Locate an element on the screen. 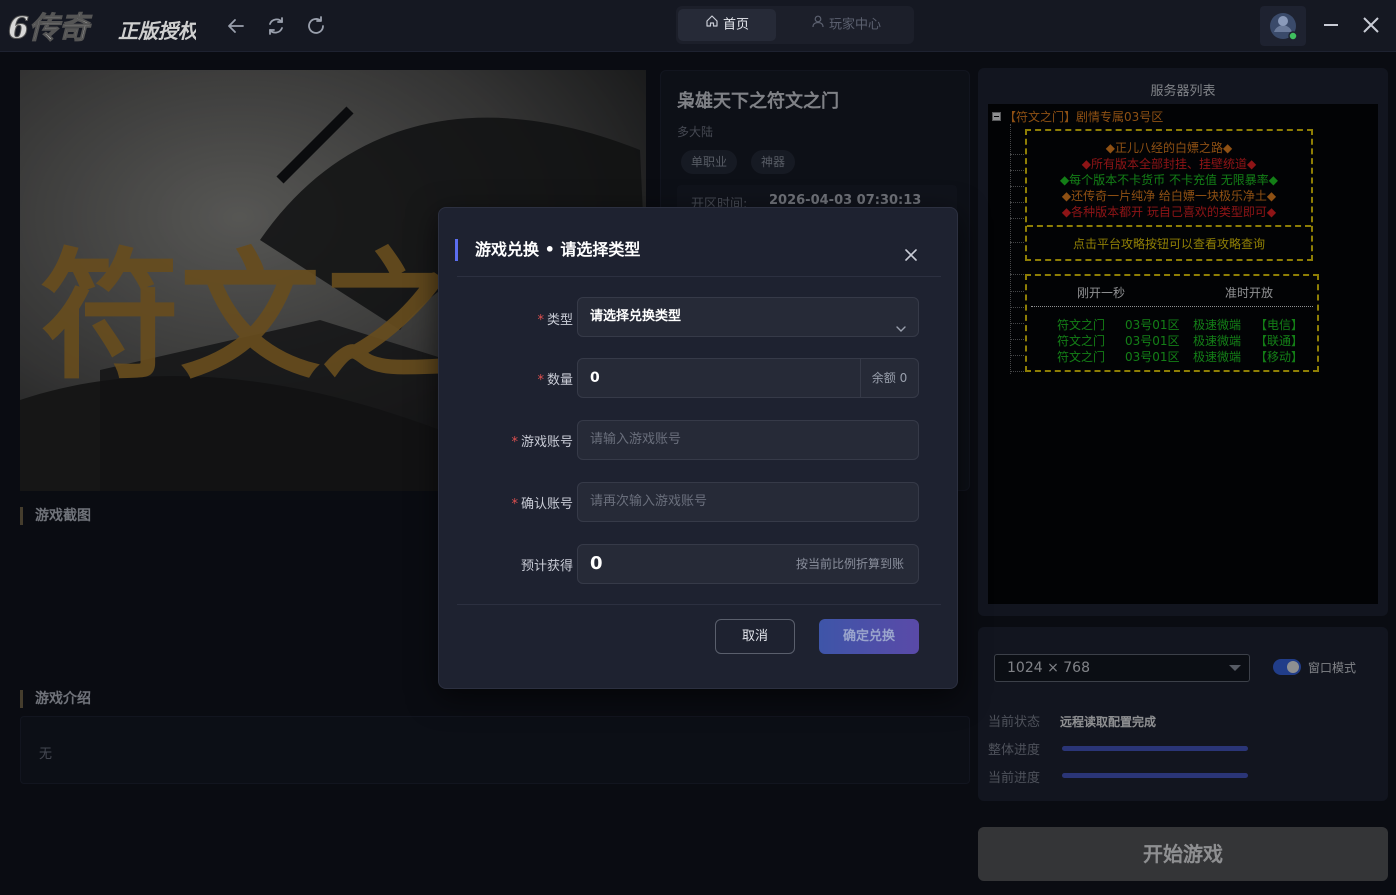 The image size is (1396, 895). title-accent is located at coordinates (456, 250).